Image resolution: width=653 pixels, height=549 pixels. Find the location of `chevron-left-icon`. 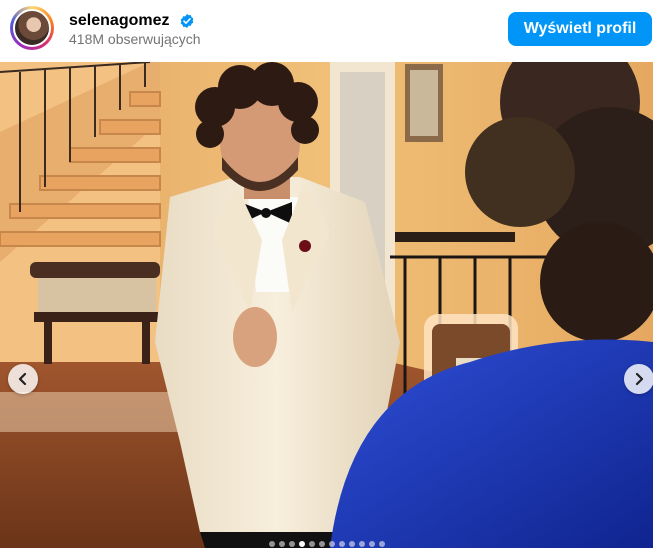

chevron-left-icon is located at coordinates (22, 379).